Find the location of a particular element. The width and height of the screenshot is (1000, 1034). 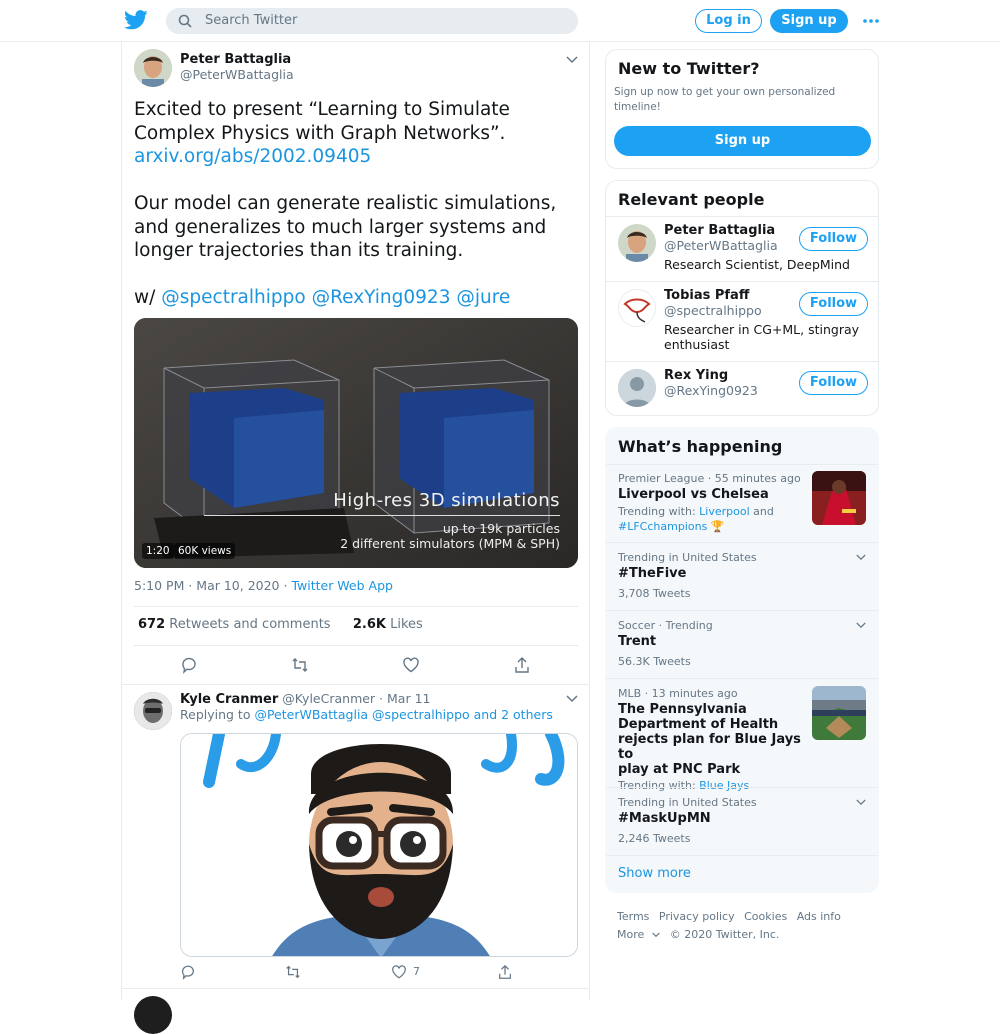

trending-with-prefix: Trending with: is located at coordinates (657, 785).